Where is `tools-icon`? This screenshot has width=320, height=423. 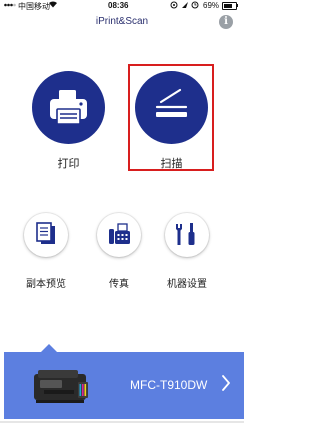
tools-icon is located at coordinates (185, 234).